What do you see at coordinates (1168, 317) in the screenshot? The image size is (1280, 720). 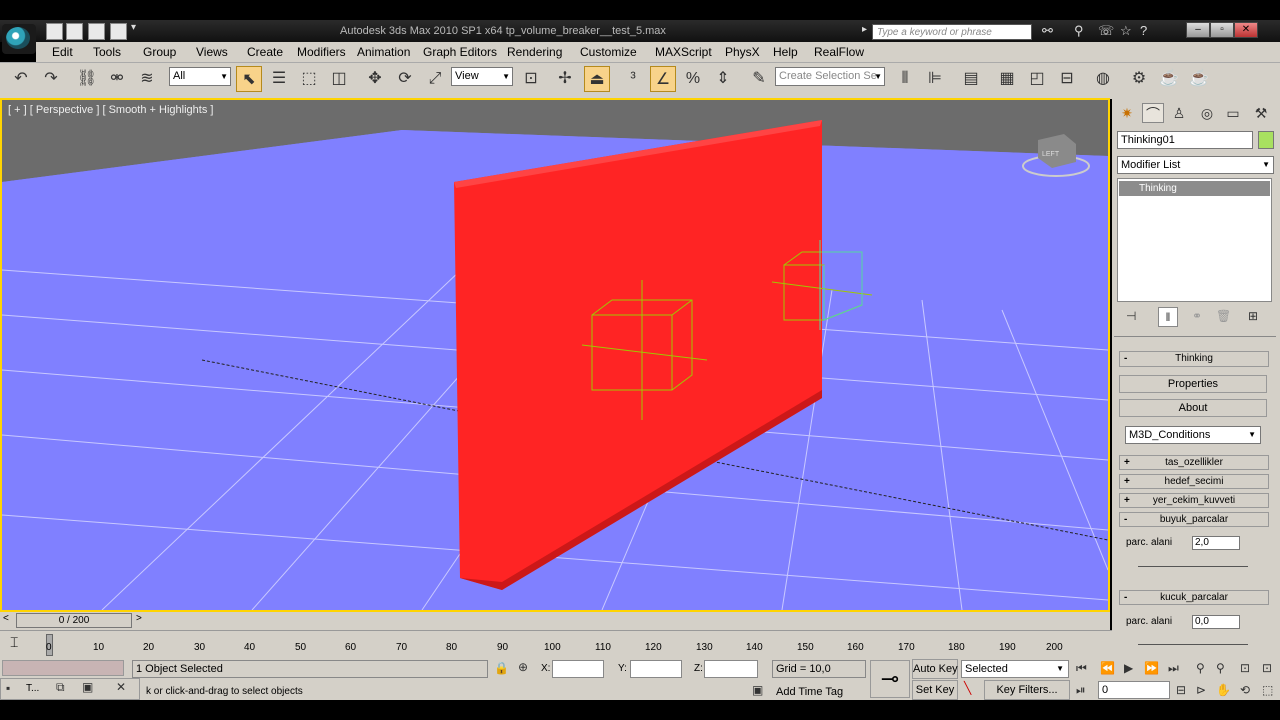 I see `show-end-result-icon: ‖` at bounding box center [1168, 317].